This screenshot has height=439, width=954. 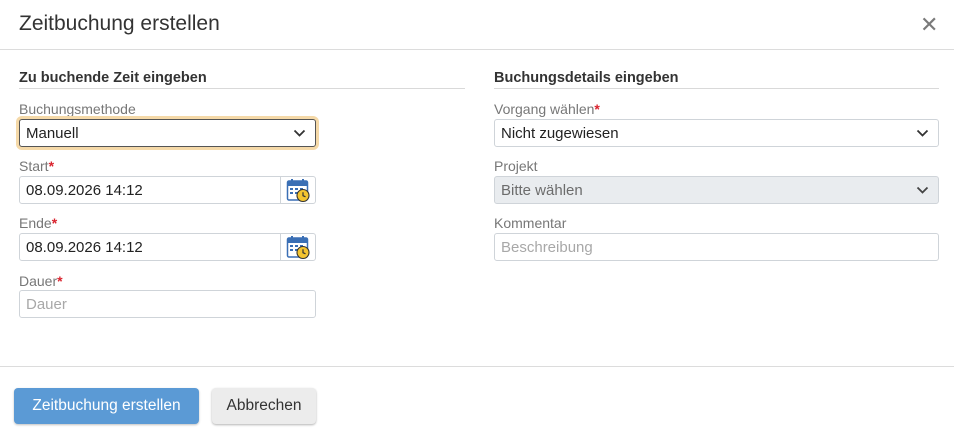 What do you see at coordinates (84, 190) in the screenshot?
I see `start-datetime-value: 08.09.2026 14:12` at bounding box center [84, 190].